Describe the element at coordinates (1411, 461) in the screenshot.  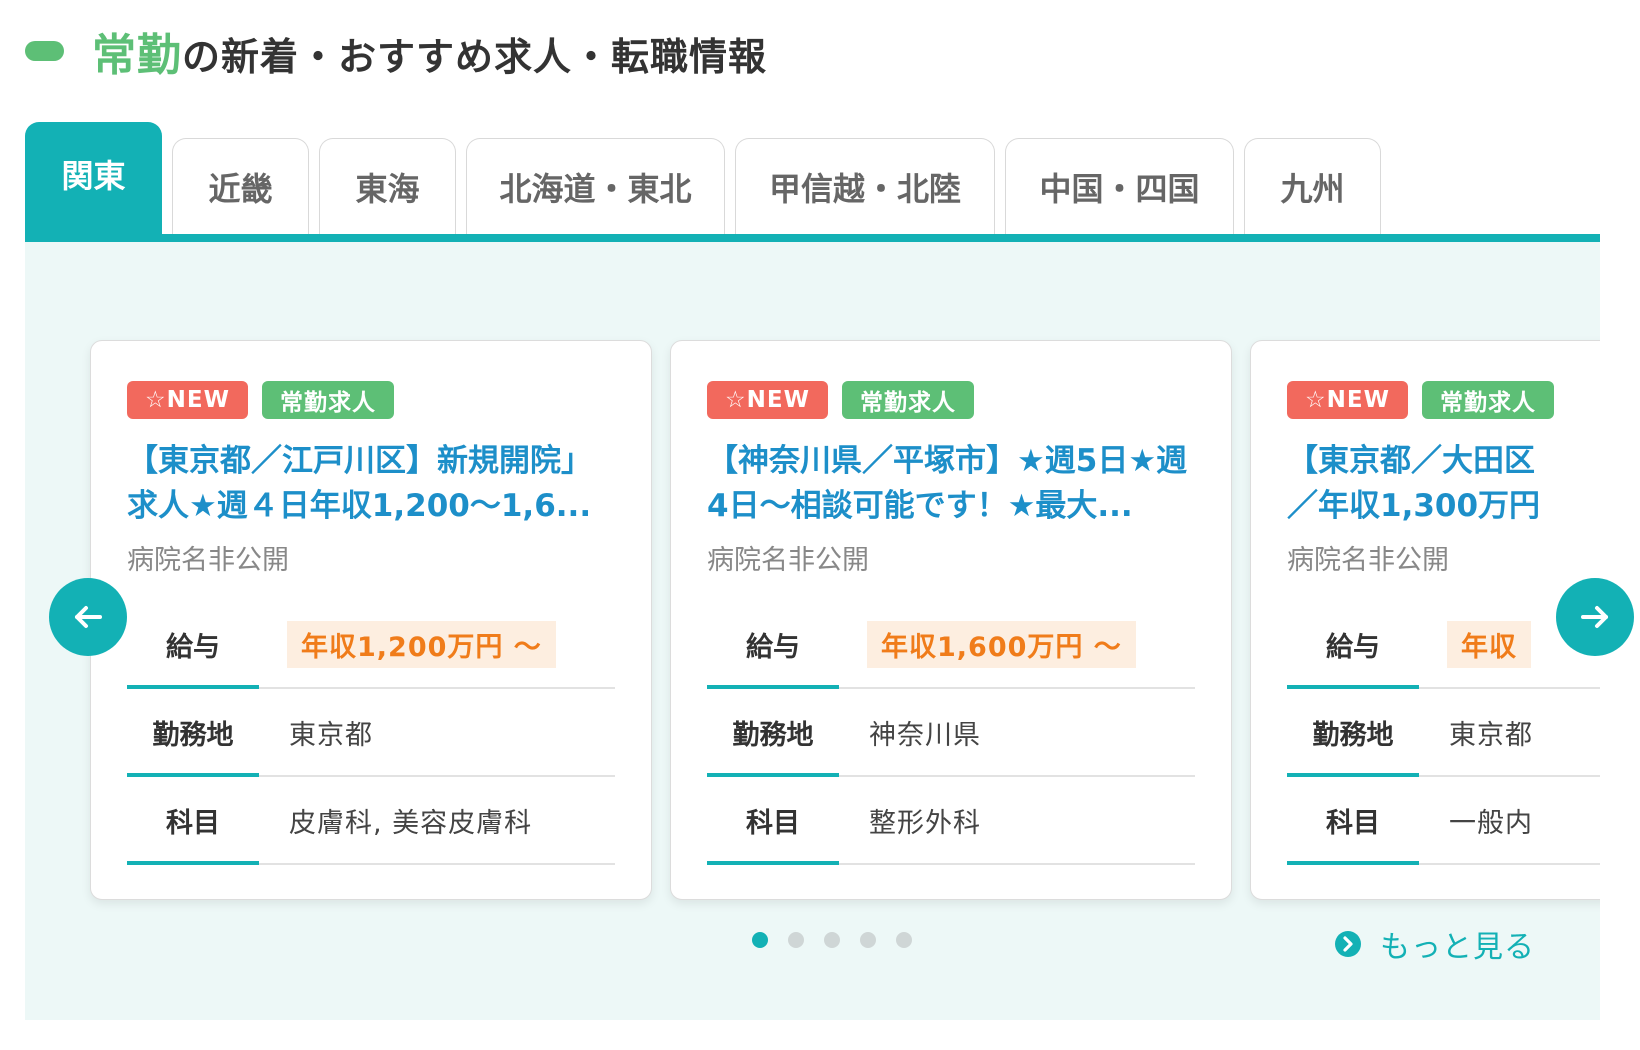
I see `job-title-line: 【東京都／大田区` at that location.